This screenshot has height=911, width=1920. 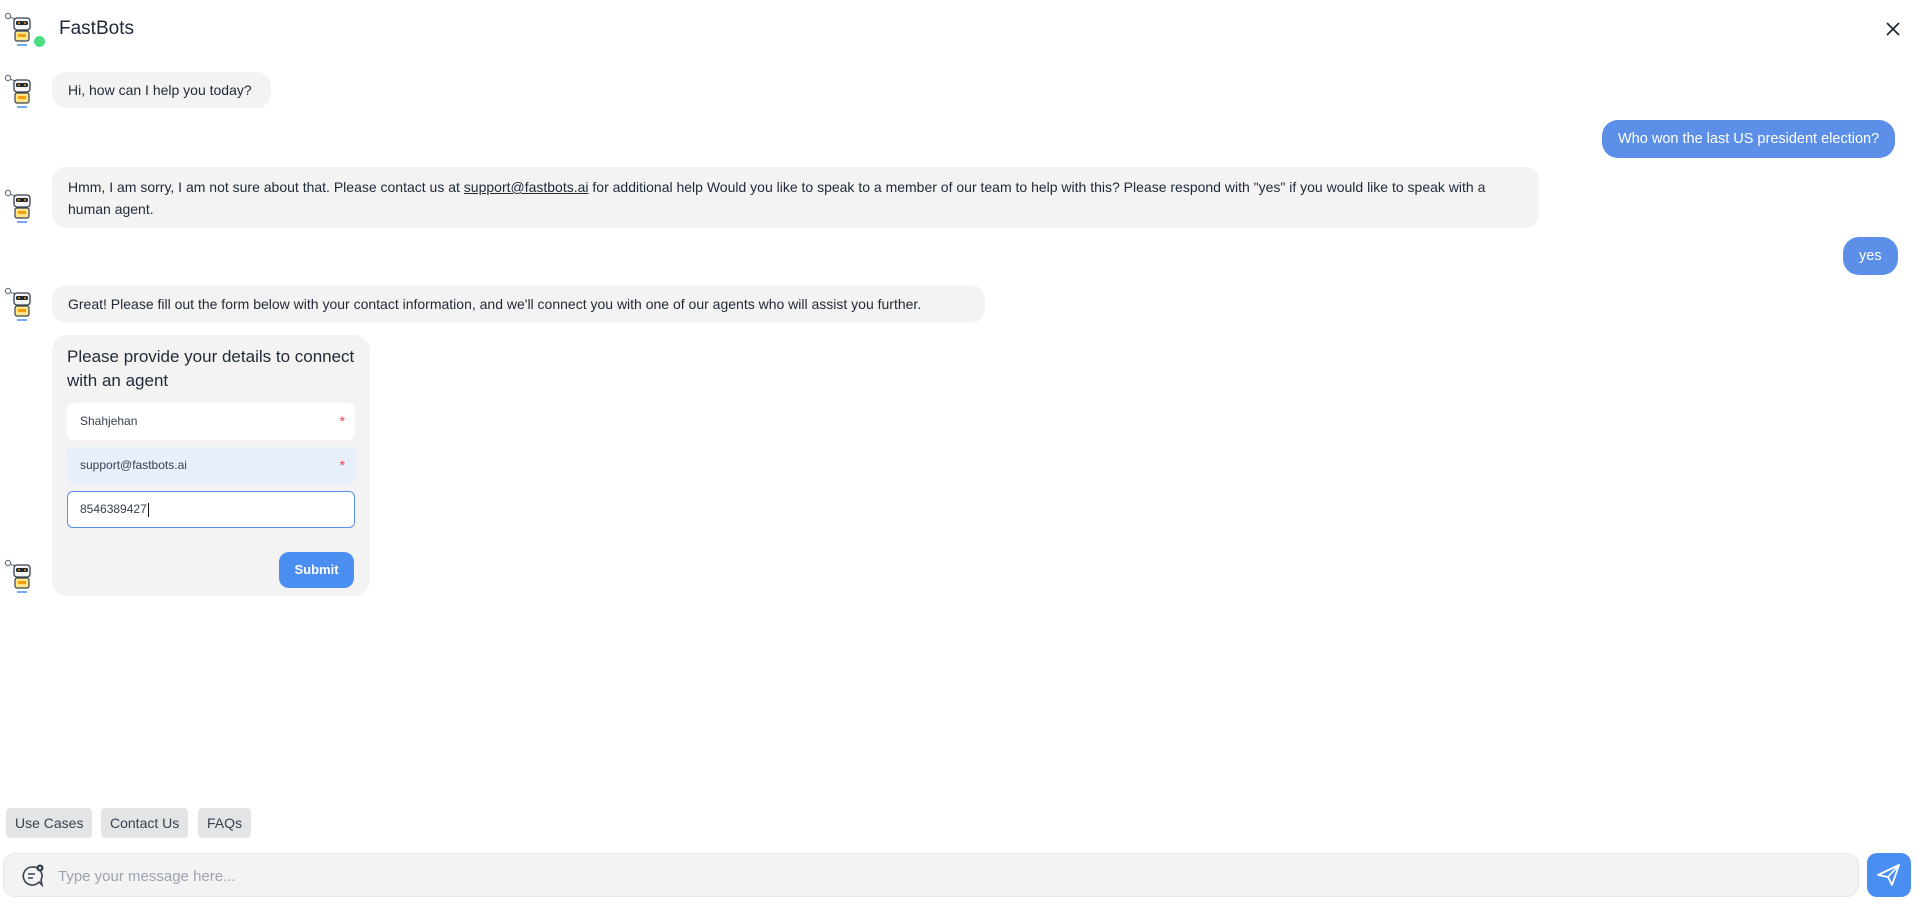 What do you see at coordinates (145, 823) in the screenshot?
I see `quick-reply-contact-us: Contact Us` at bounding box center [145, 823].